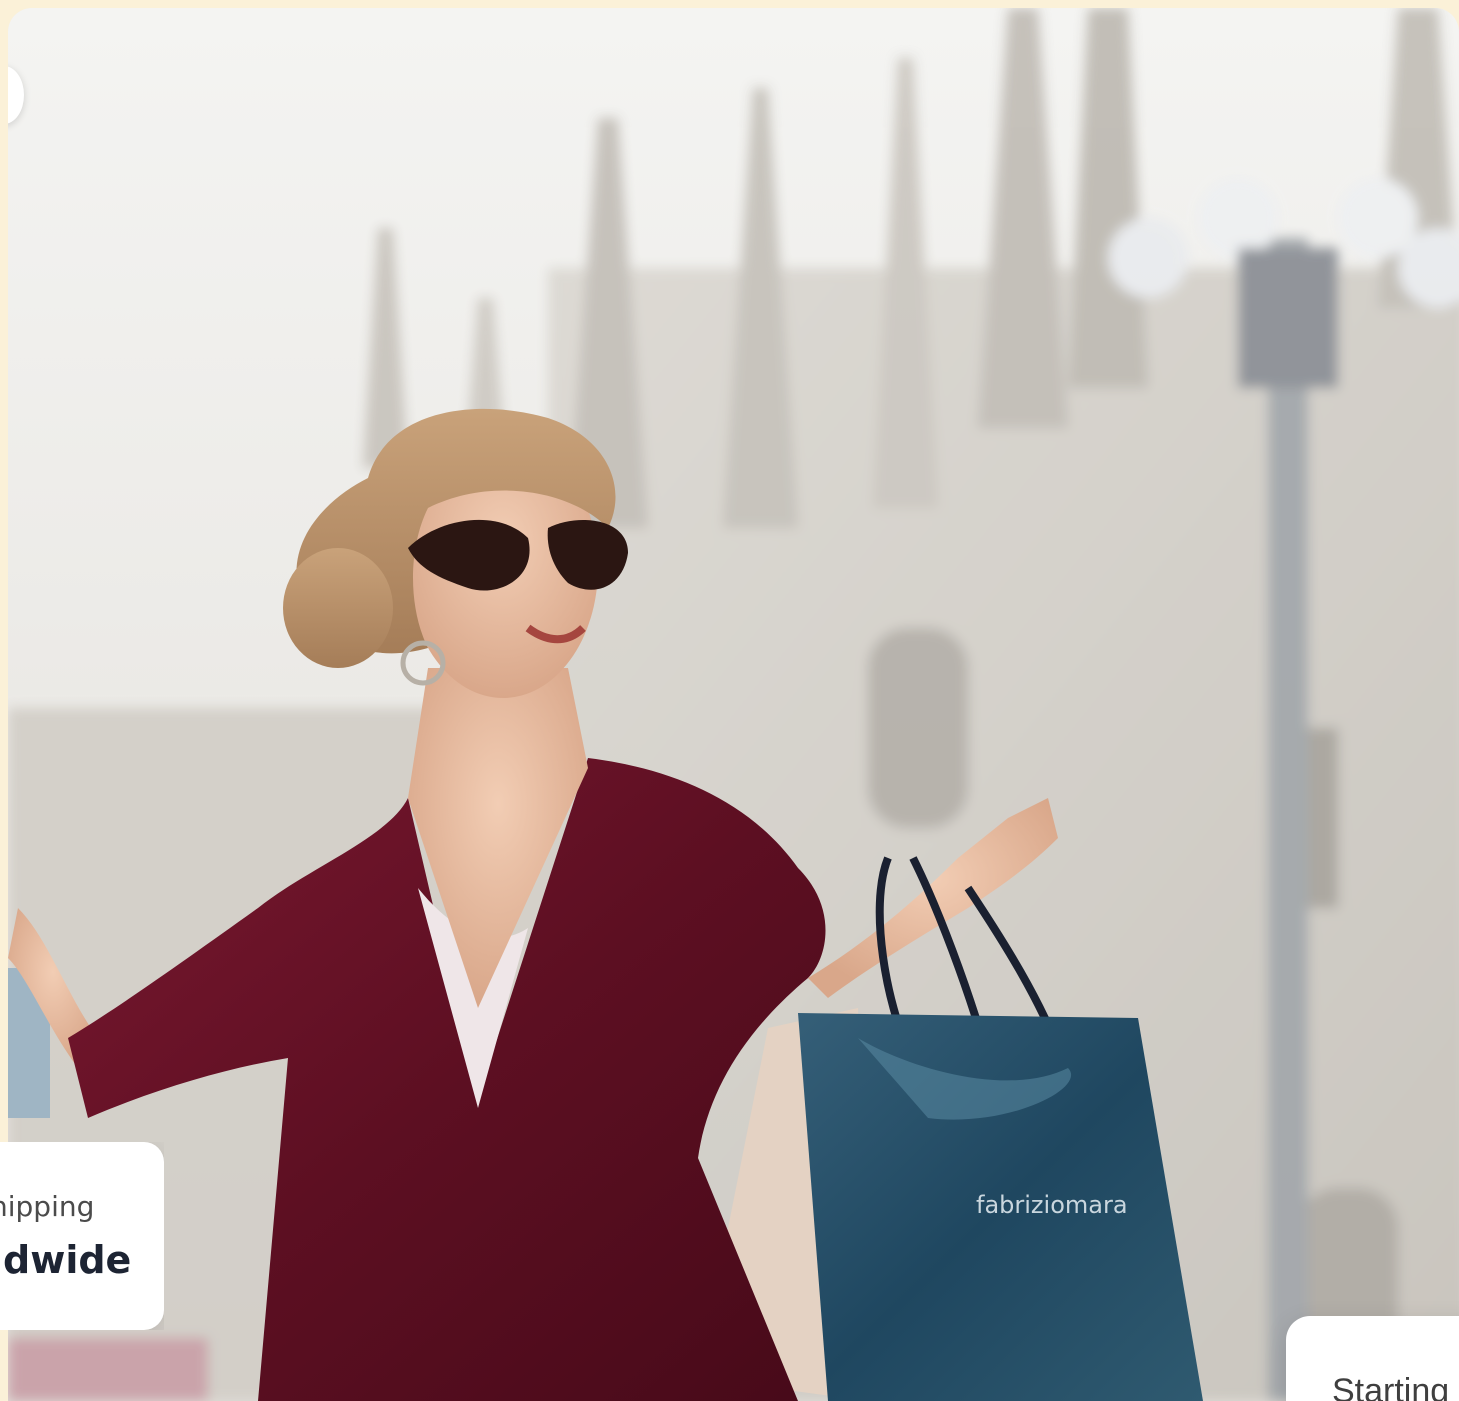 The width and height of the screenshot is (1459, 1401). Describe the element at coordinates (66, 1260) in the screenshot. I see `shipping-card-value: ldwide` at that location.